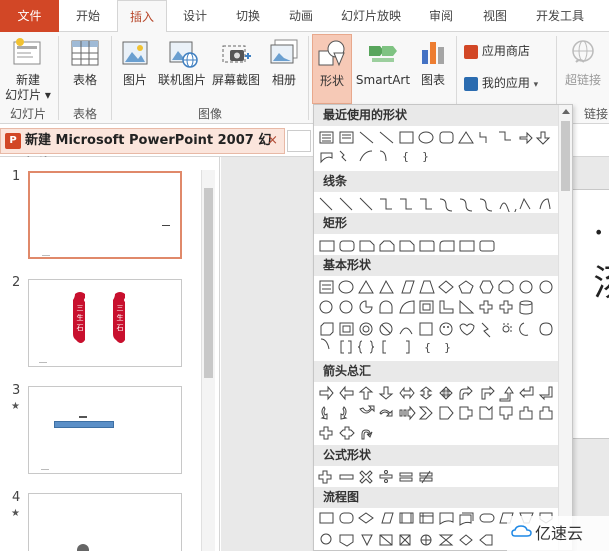  Describe the element at coordinates (142, 150) in the screenshot. I see `document-tab: P 新建 Microsoft PowerPoint 2007 幻灯片 ×` at that location.